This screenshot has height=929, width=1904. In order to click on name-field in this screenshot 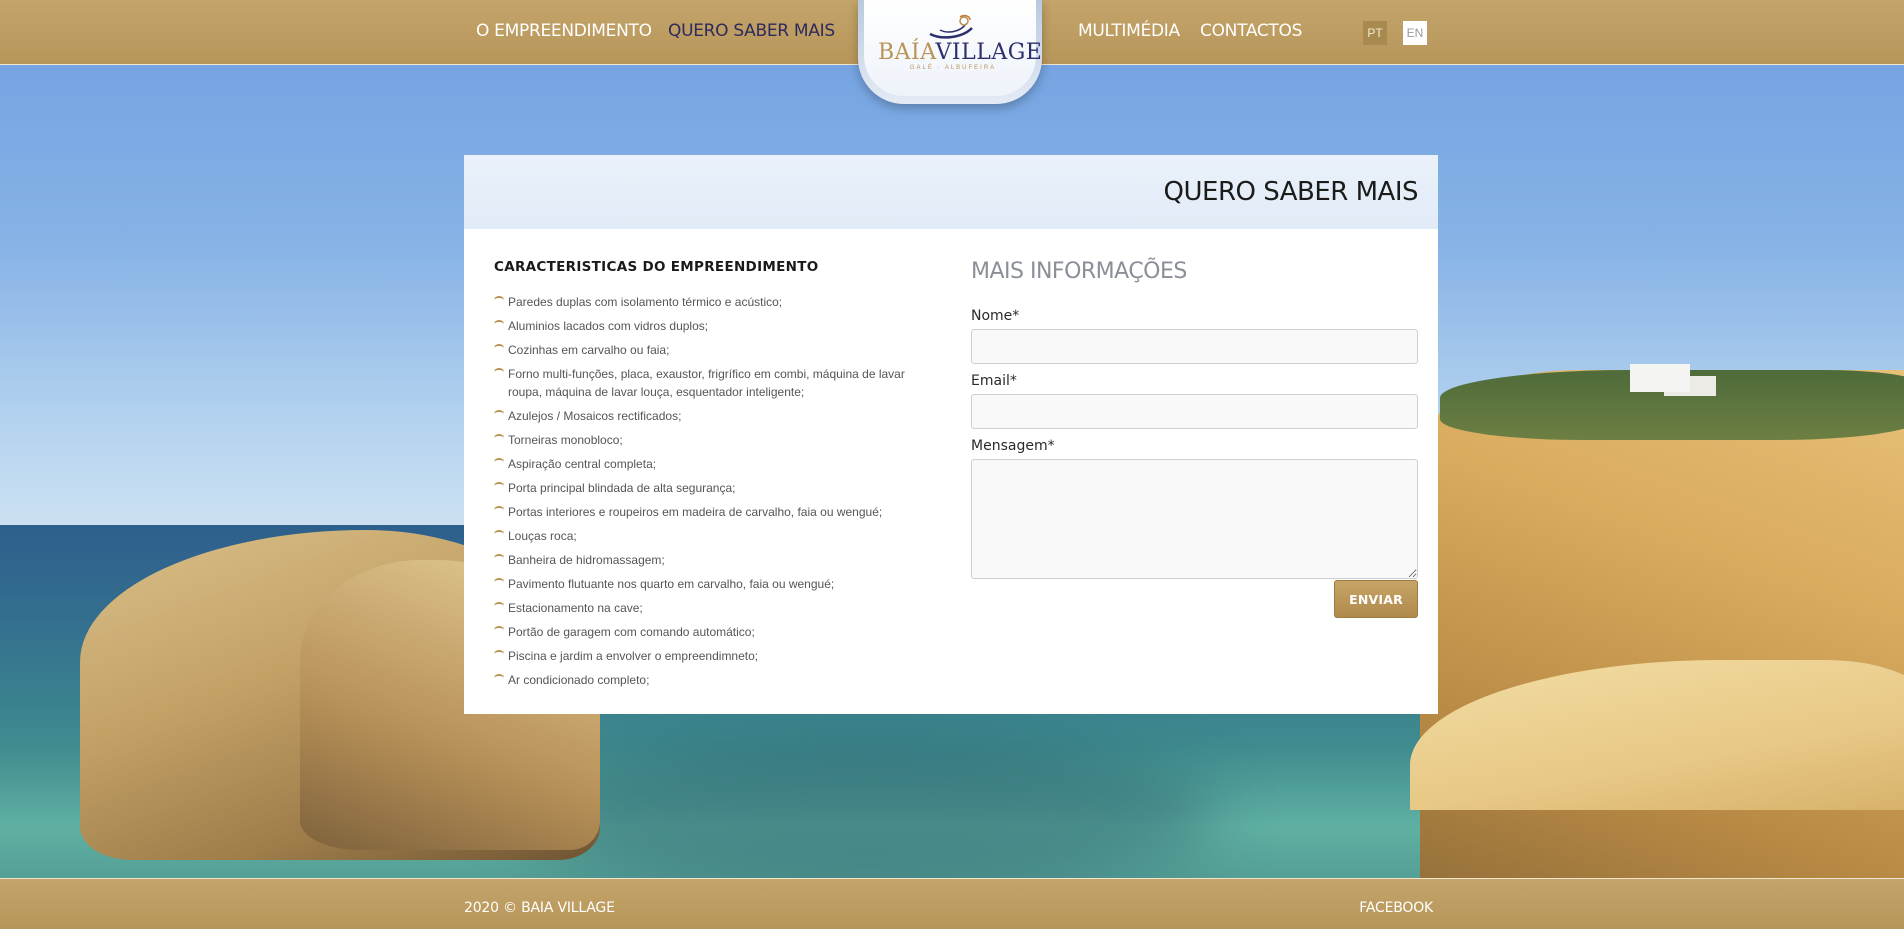, I will do `click(1194, 346)`.